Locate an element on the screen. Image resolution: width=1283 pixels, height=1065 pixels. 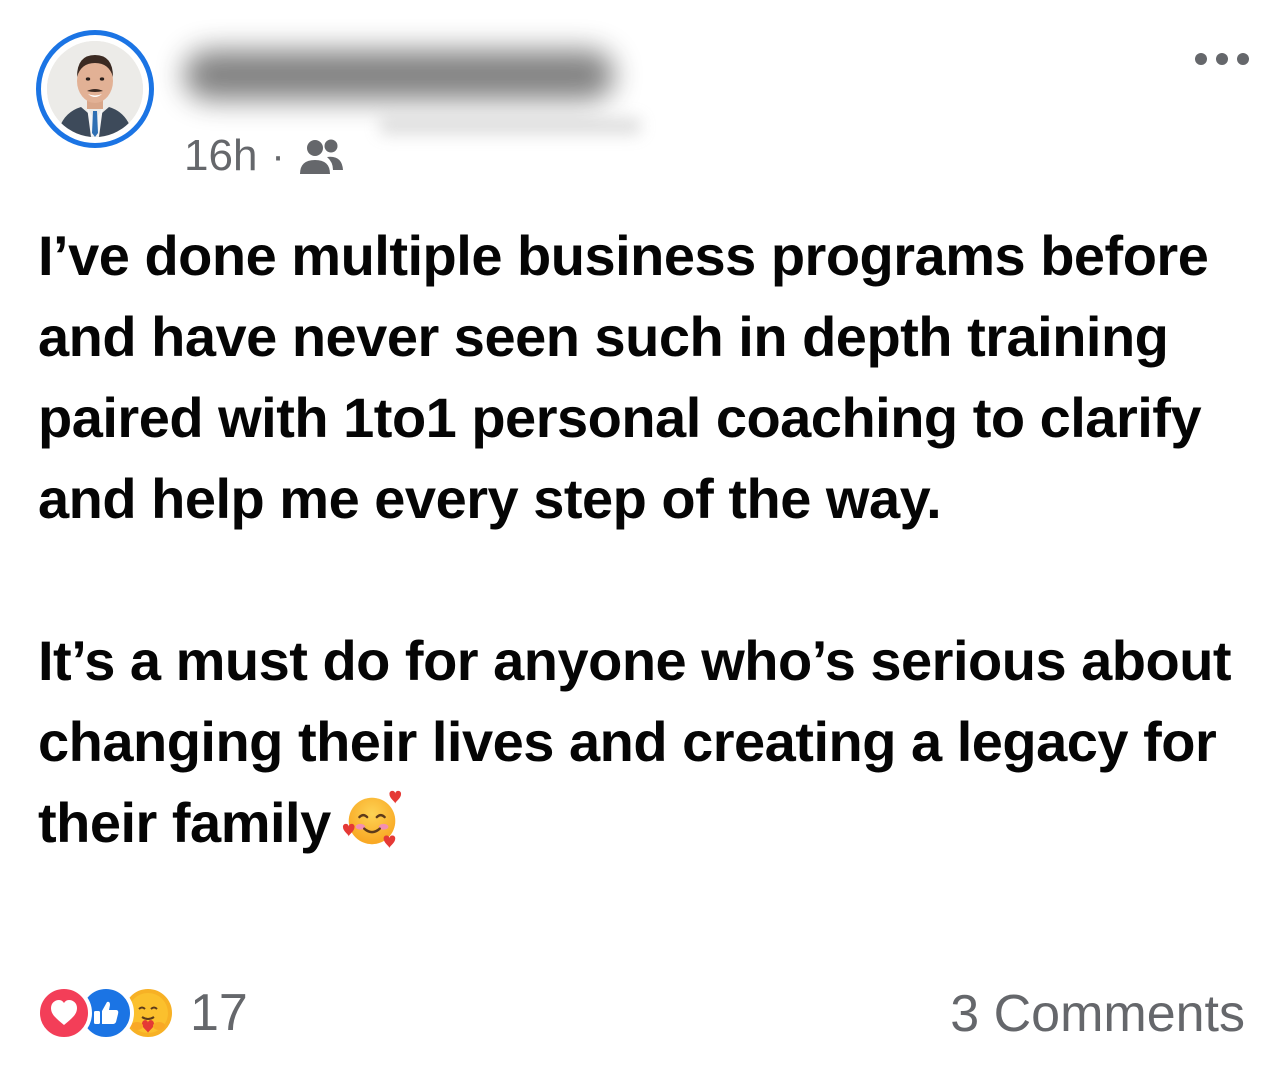
post-meta: 16h · is located at coordinates (264, 156).